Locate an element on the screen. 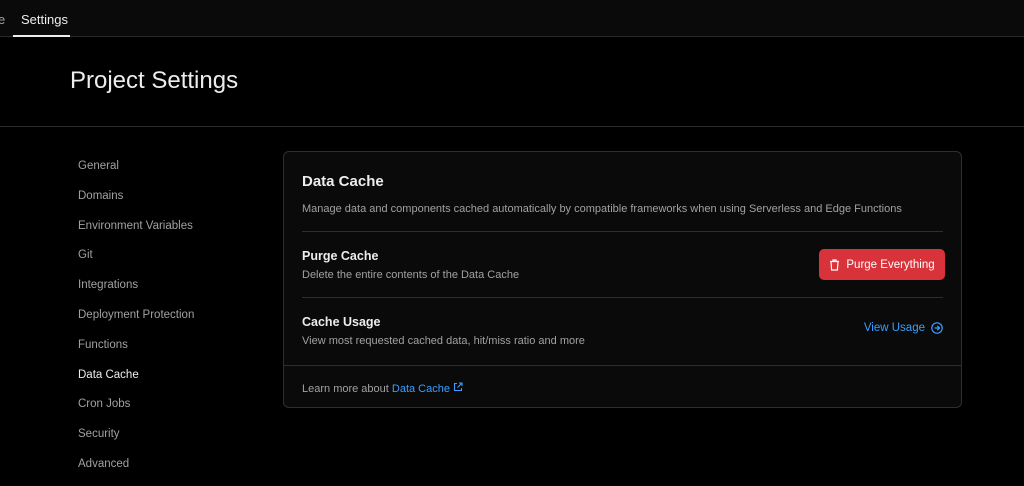 The image size is (1024, 486). sidebar-item-cron-jobs: Cron Jobs is located at coordinates (136, 411).